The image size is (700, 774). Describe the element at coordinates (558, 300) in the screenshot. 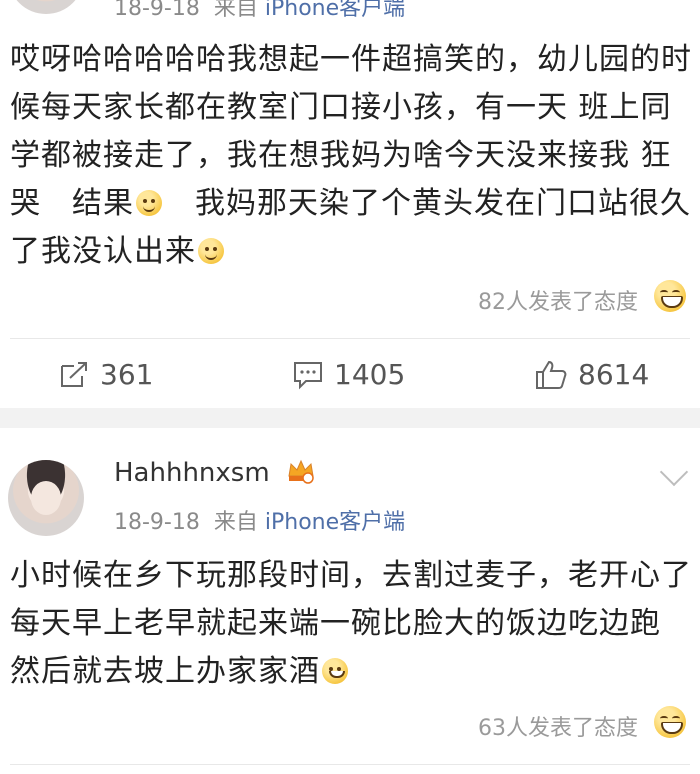

I see `reactions-count: 82人发表了态度` at that location.